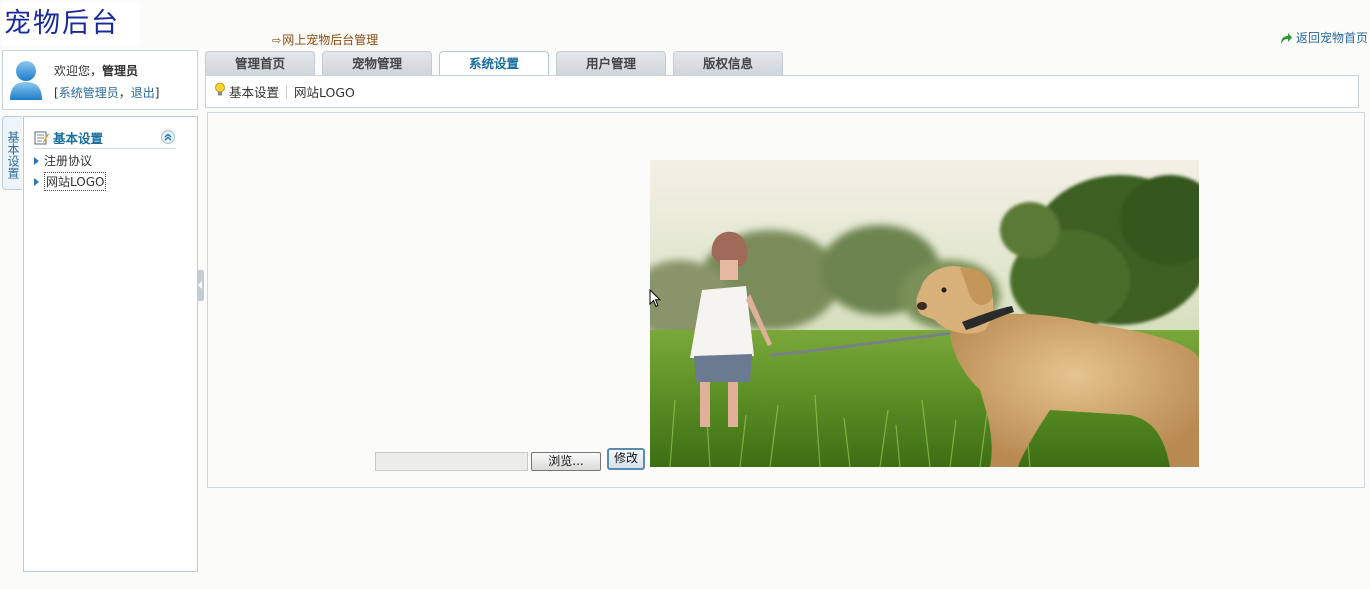 The height and width of the screenshot is (589, 1370). What do you see at coordinates (451, 461) in the screenshot?
I see `logo-file-input` at bounding box center [451, 461].